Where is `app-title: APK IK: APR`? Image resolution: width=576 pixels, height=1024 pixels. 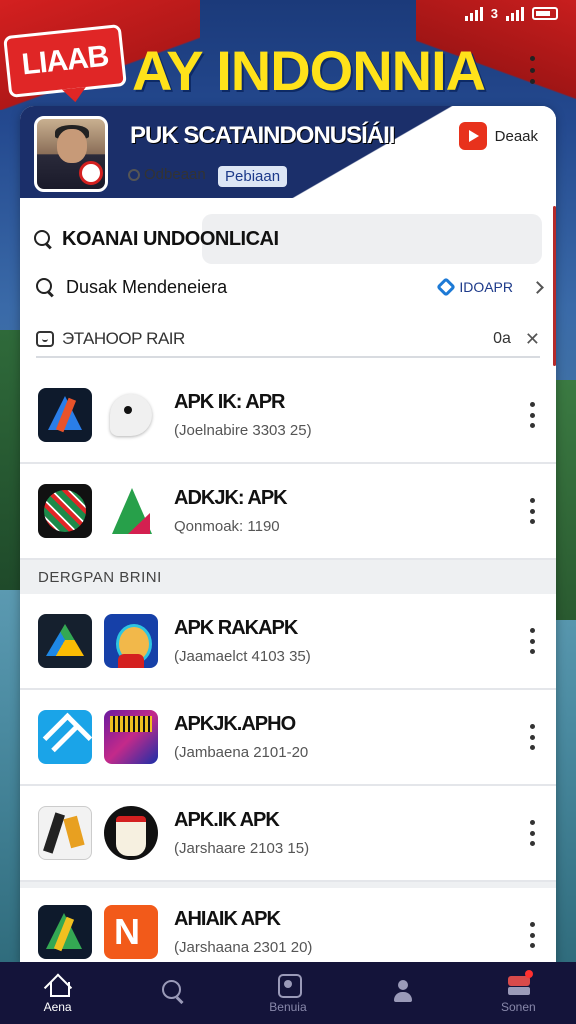 app-title: APK IK: APR is located at coordinates (229, 402).